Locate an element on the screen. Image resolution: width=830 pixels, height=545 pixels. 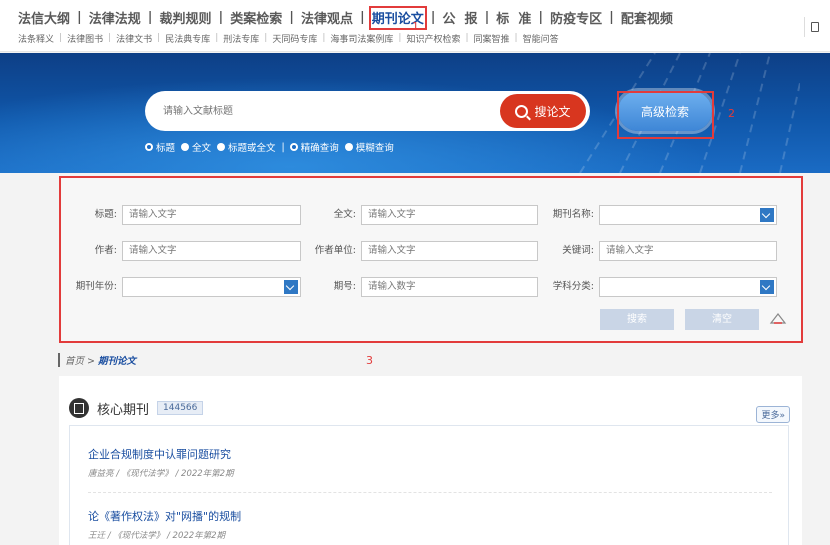
annotation-marker-2: 2 is located at coordinates (731, 113).